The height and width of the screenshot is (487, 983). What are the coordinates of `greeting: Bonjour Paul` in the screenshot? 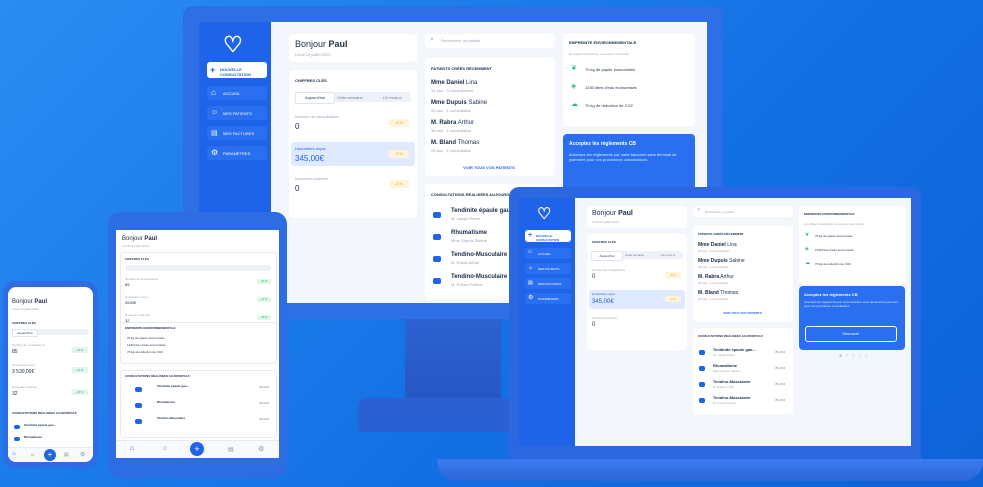 It's located at (612, 213).